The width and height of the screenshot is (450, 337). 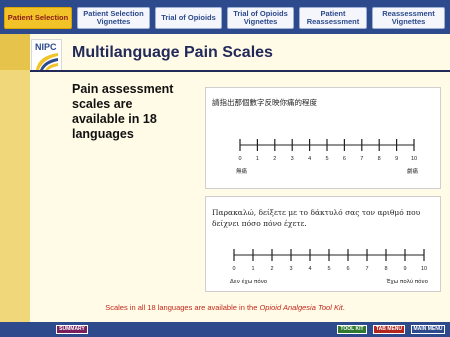 I want to click on scale-right-anchor: Έχω πολύ πόνο, so click(x=406, y=281).